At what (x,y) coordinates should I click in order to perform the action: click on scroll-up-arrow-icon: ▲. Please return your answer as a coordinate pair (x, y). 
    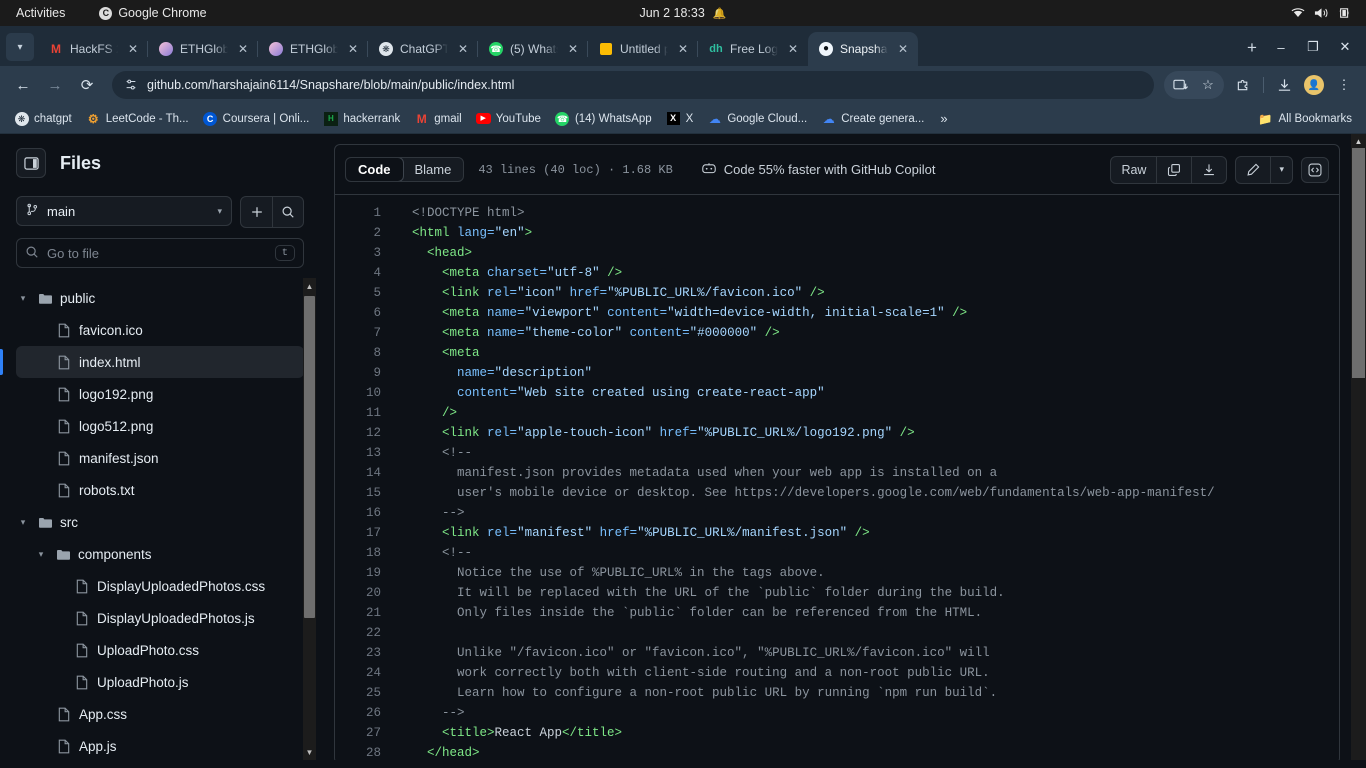
    Looking at the image, I should click on (309, 286).